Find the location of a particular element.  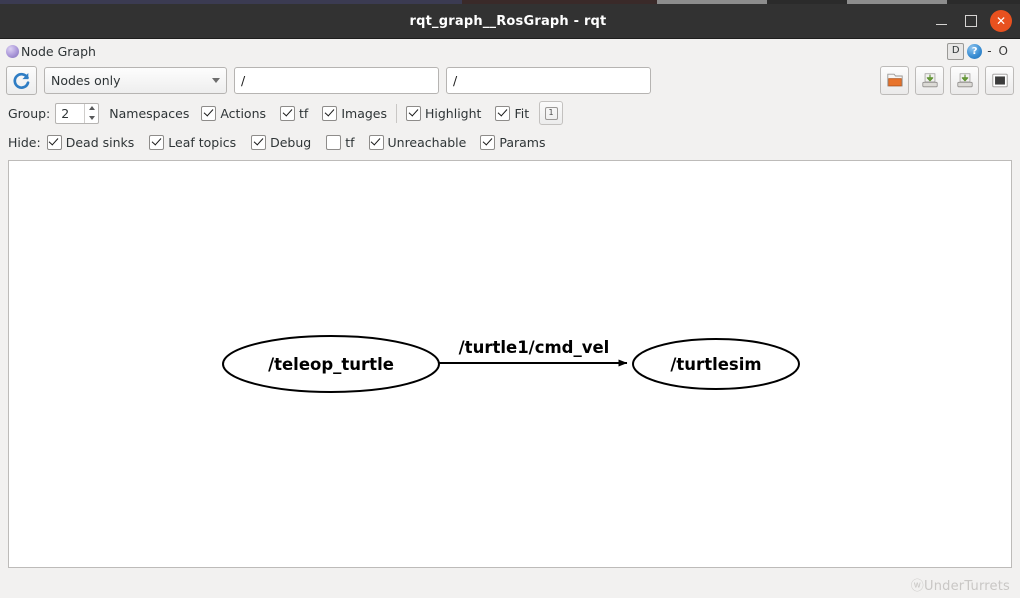

hide-checkbox-debug: Debug is located at coordinates (281, 142).